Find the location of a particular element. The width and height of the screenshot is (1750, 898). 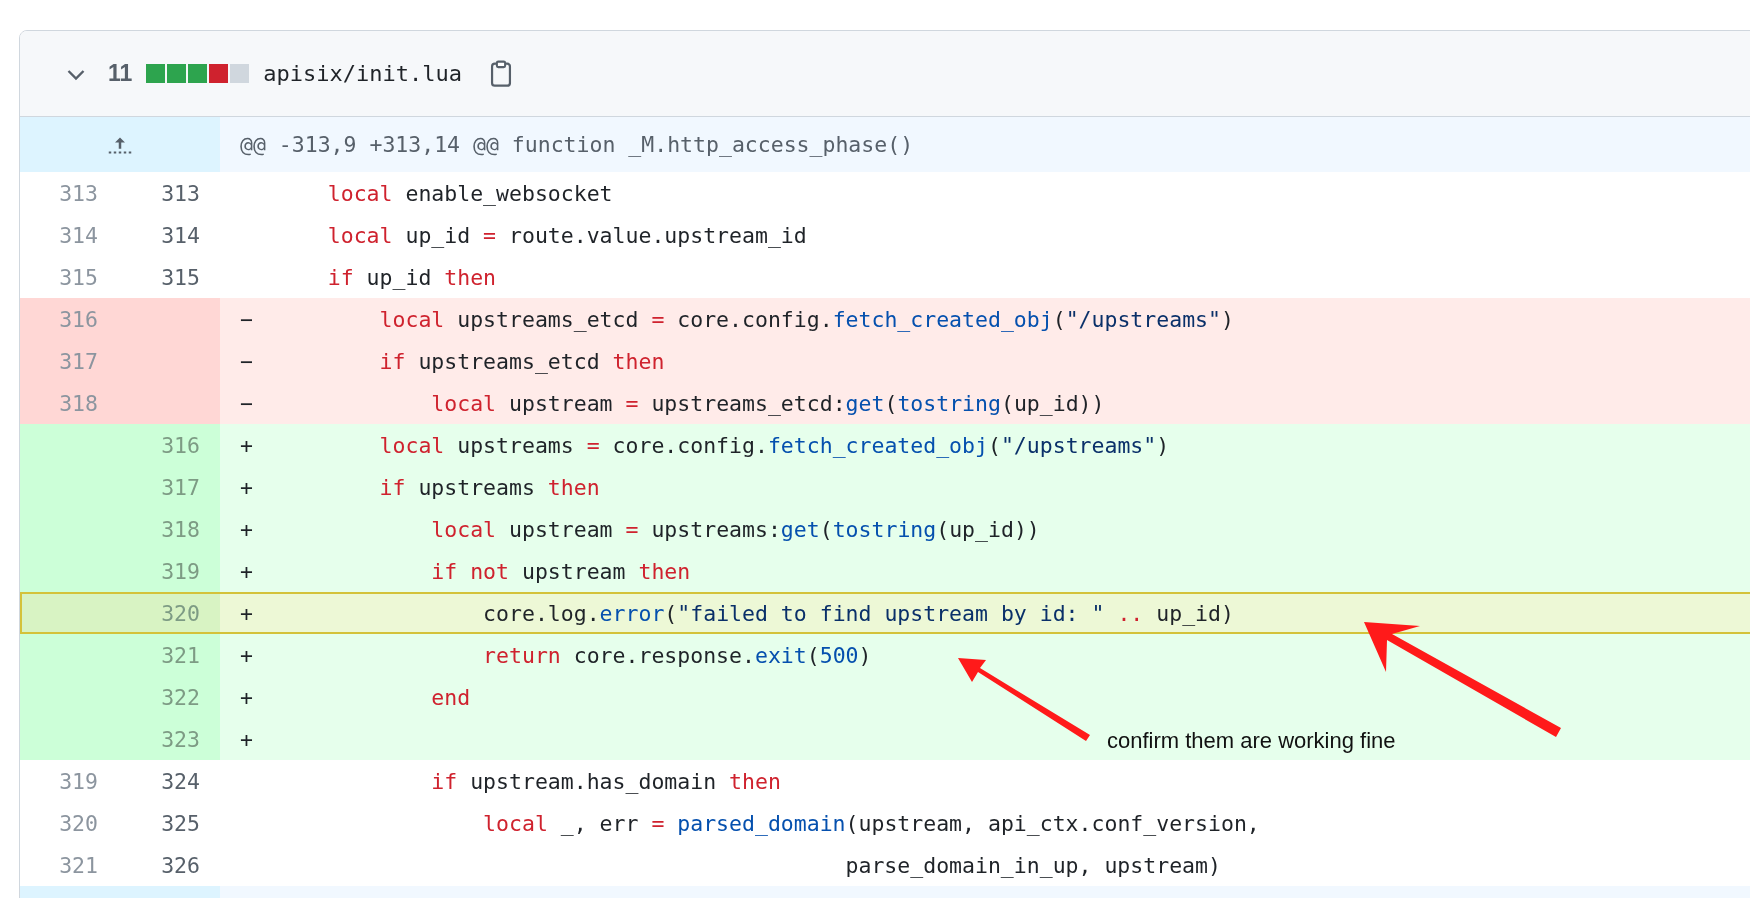

code-line: end is located at coordinates (450, 697).